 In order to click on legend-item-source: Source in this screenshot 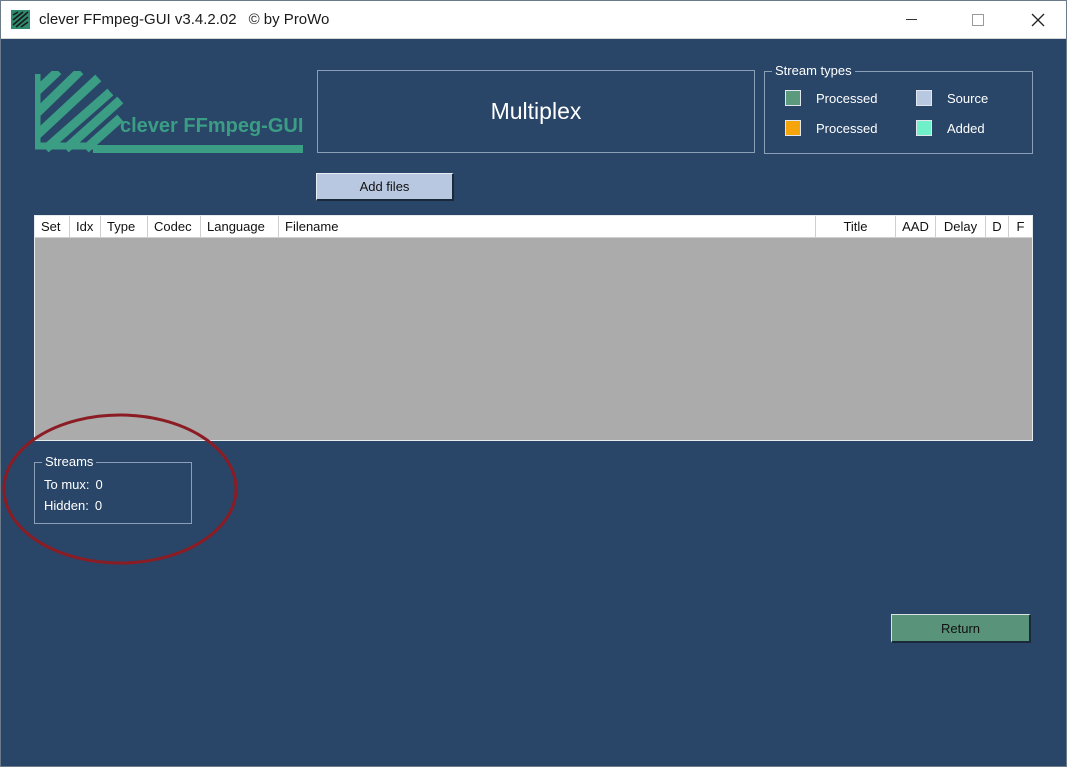, I will do `click(952, 98)`.